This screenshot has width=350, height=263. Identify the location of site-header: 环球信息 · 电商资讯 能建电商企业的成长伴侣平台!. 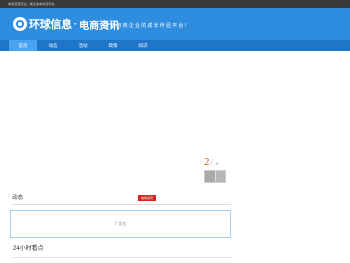
(175, 24).